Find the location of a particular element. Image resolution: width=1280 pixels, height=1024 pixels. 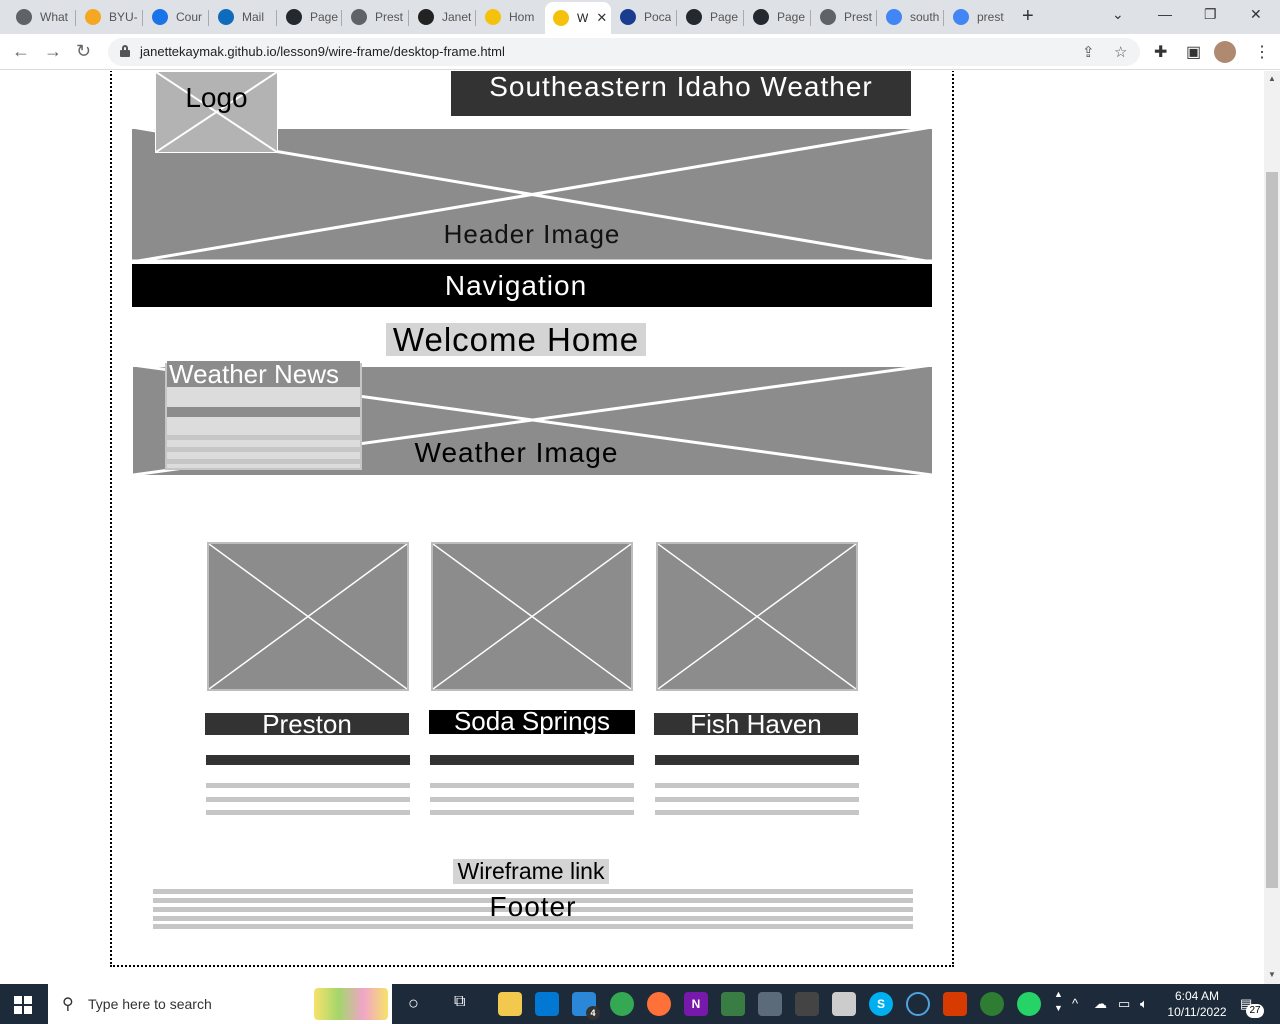

cortana-icon: ○ is located at coordinates (413, 1003).